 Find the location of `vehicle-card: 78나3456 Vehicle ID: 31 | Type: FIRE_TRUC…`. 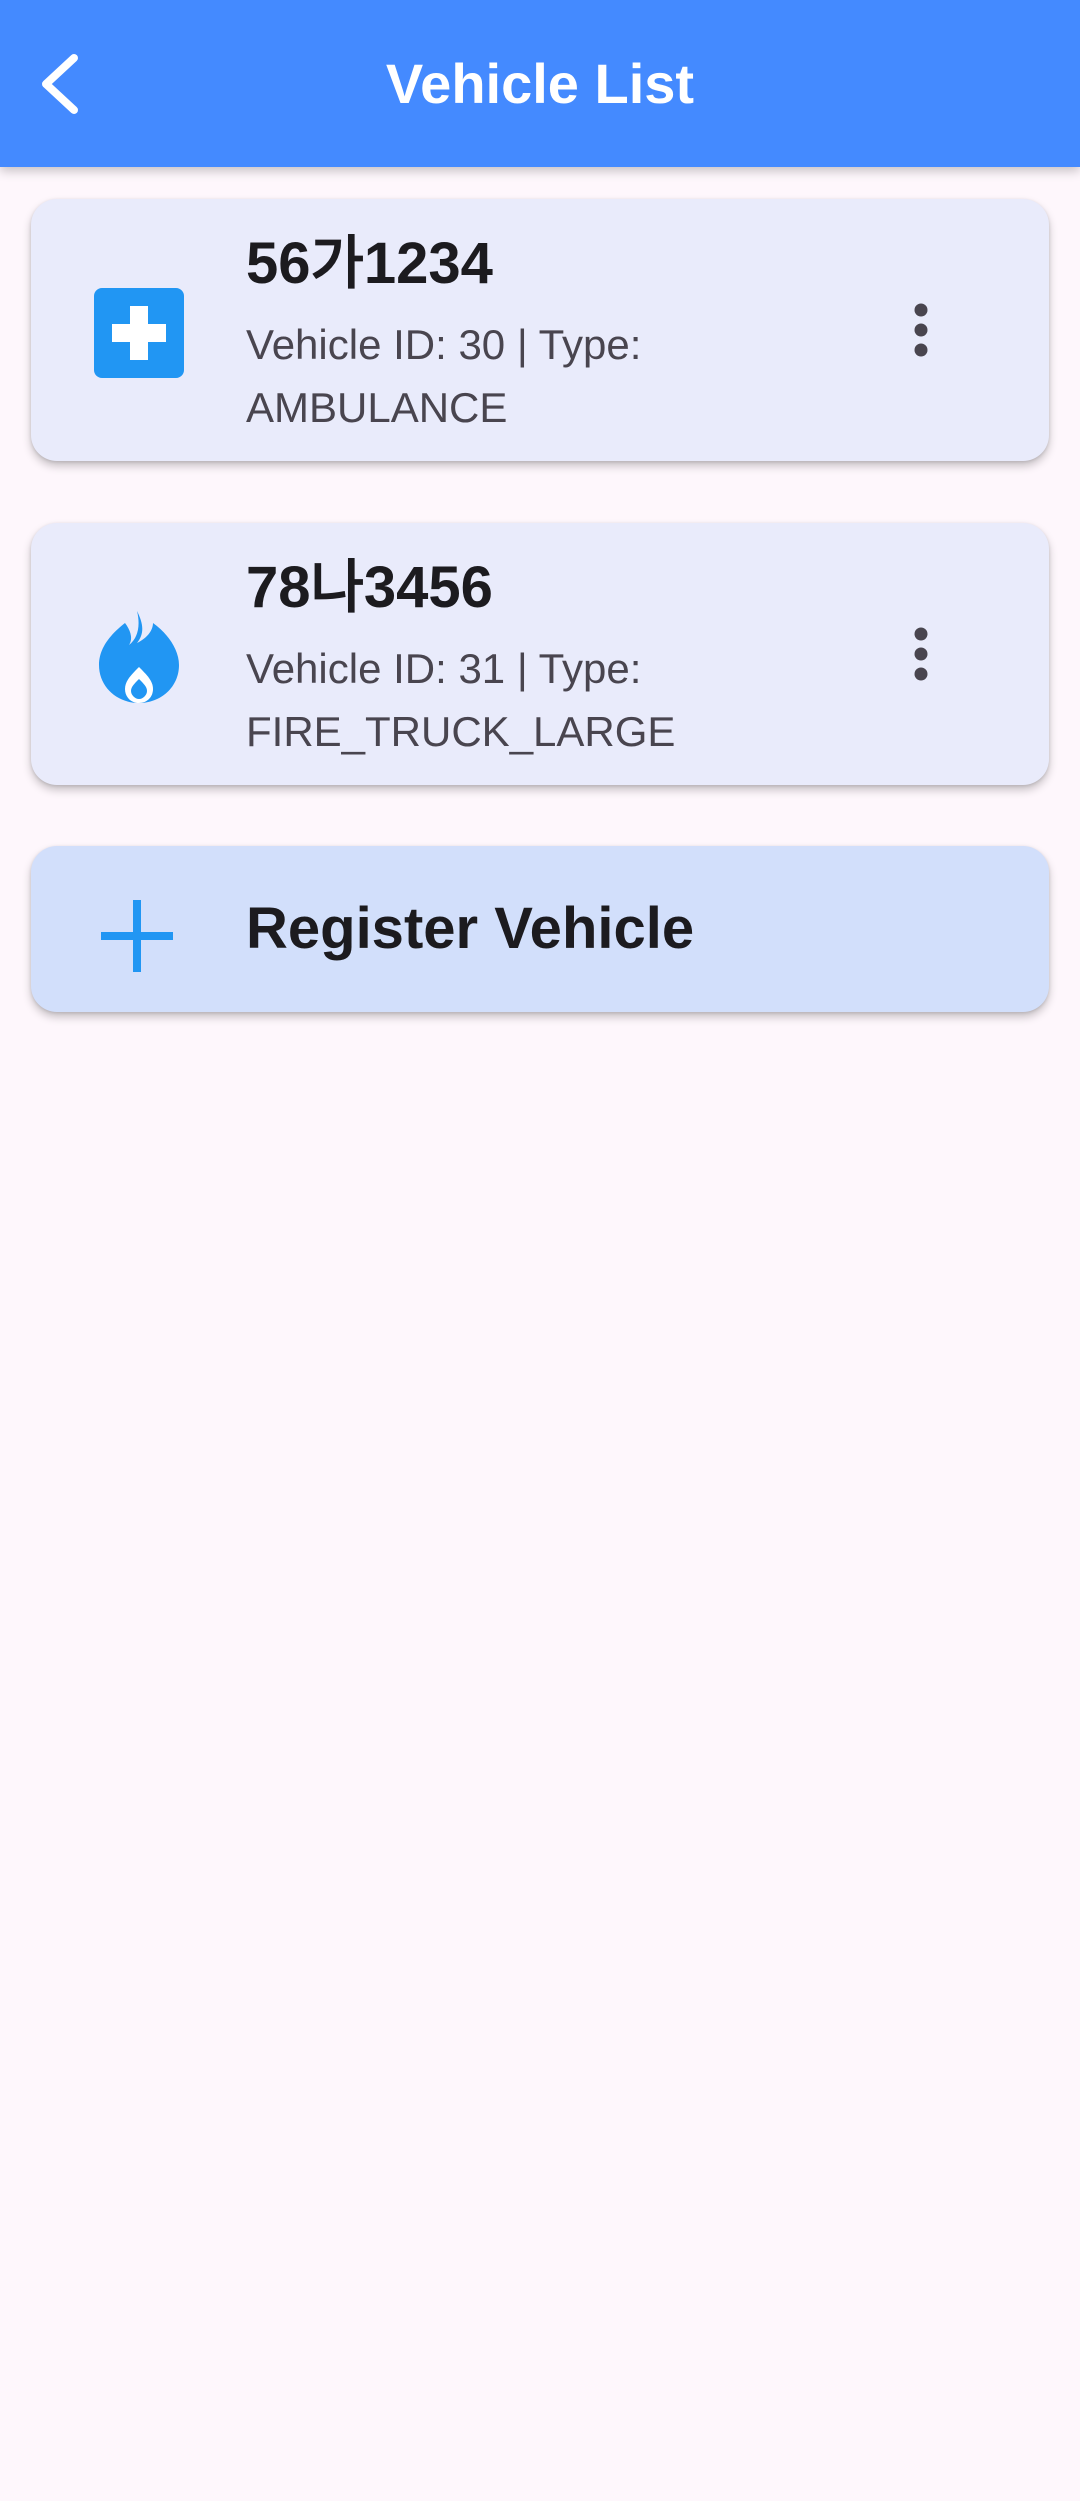

vehicle-card: 78나3456 Vehicle ID: 31 | Type: FIRE_TRUC… is located at coordinates (540, 654).